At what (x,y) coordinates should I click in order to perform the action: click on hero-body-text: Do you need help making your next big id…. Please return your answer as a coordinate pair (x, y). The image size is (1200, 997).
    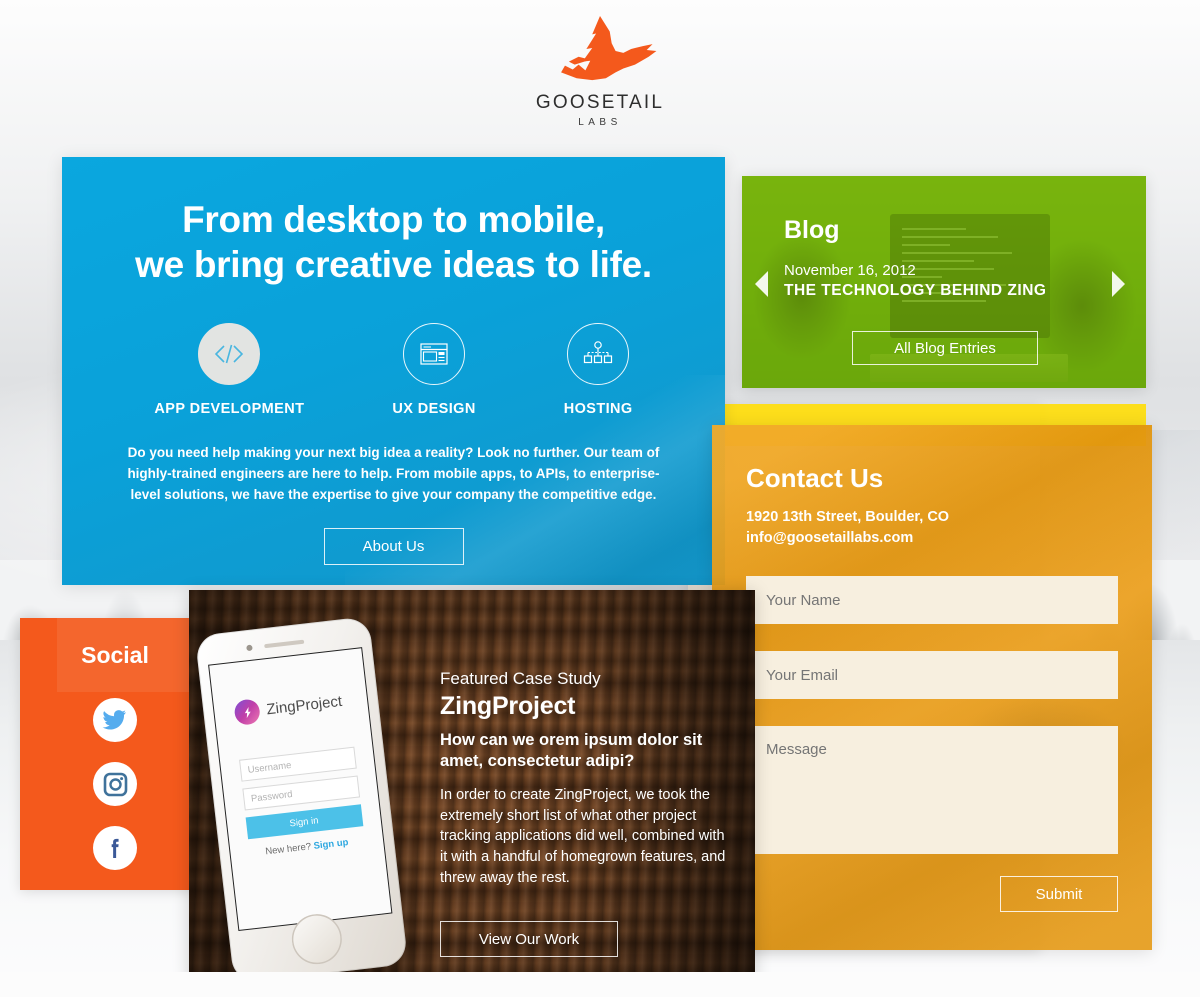
    Looking at the image, I should click on (393, 474).